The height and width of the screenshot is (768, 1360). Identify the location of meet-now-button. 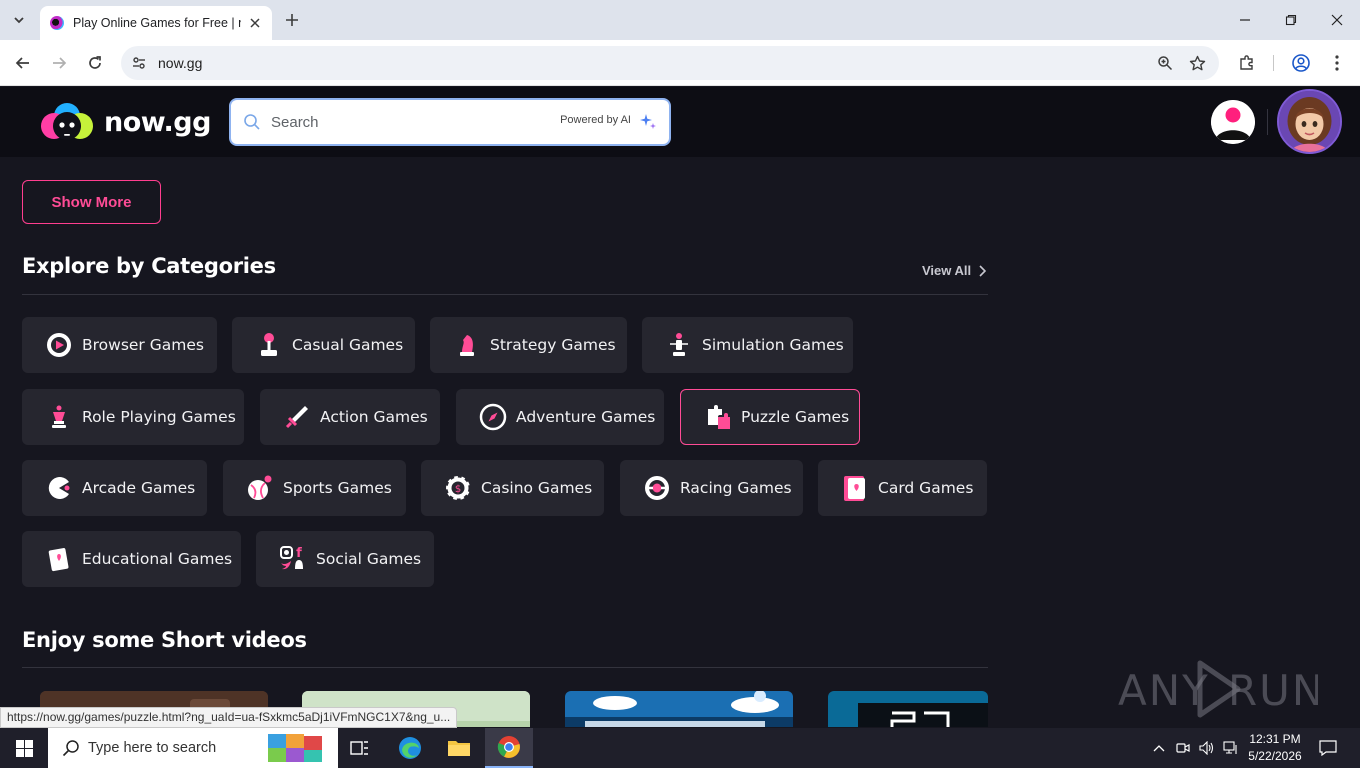
(1183, 748).